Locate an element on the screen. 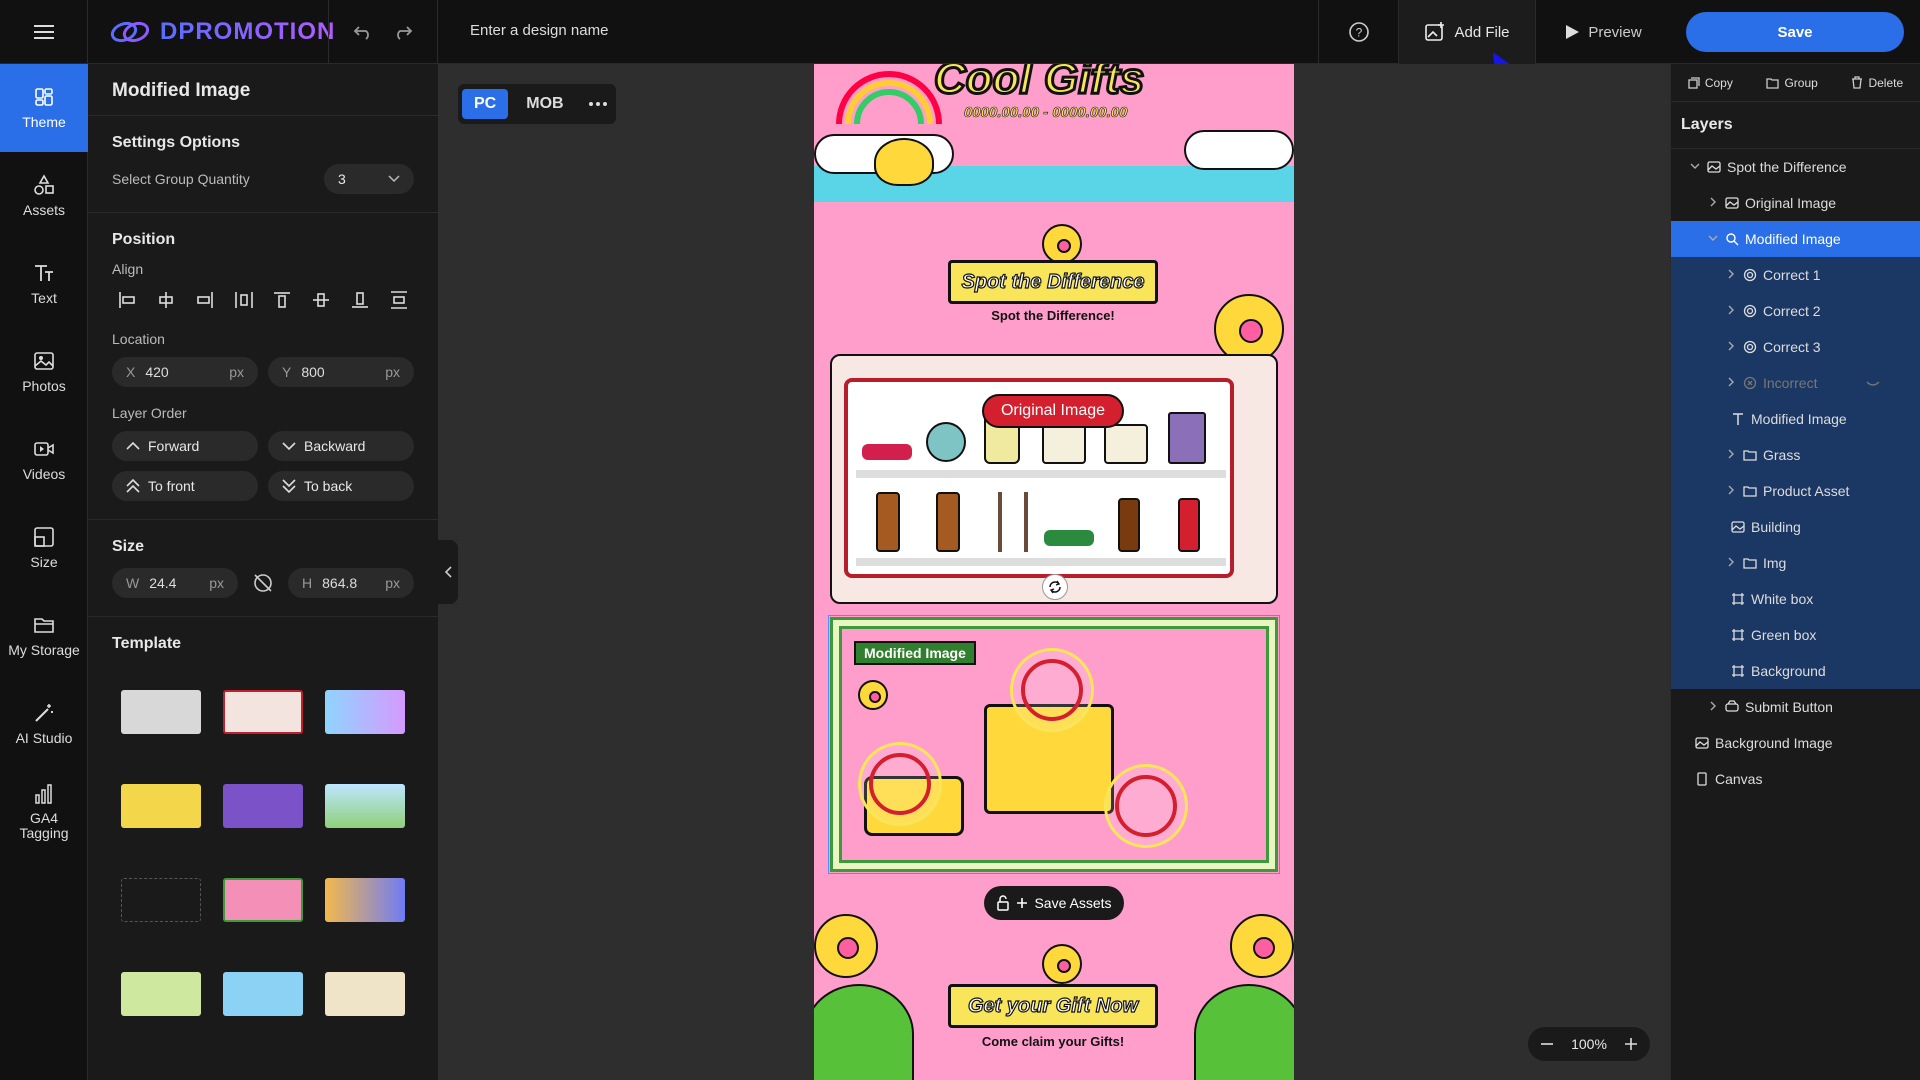  align-bottom-icon is located at coordinates (360, 300).